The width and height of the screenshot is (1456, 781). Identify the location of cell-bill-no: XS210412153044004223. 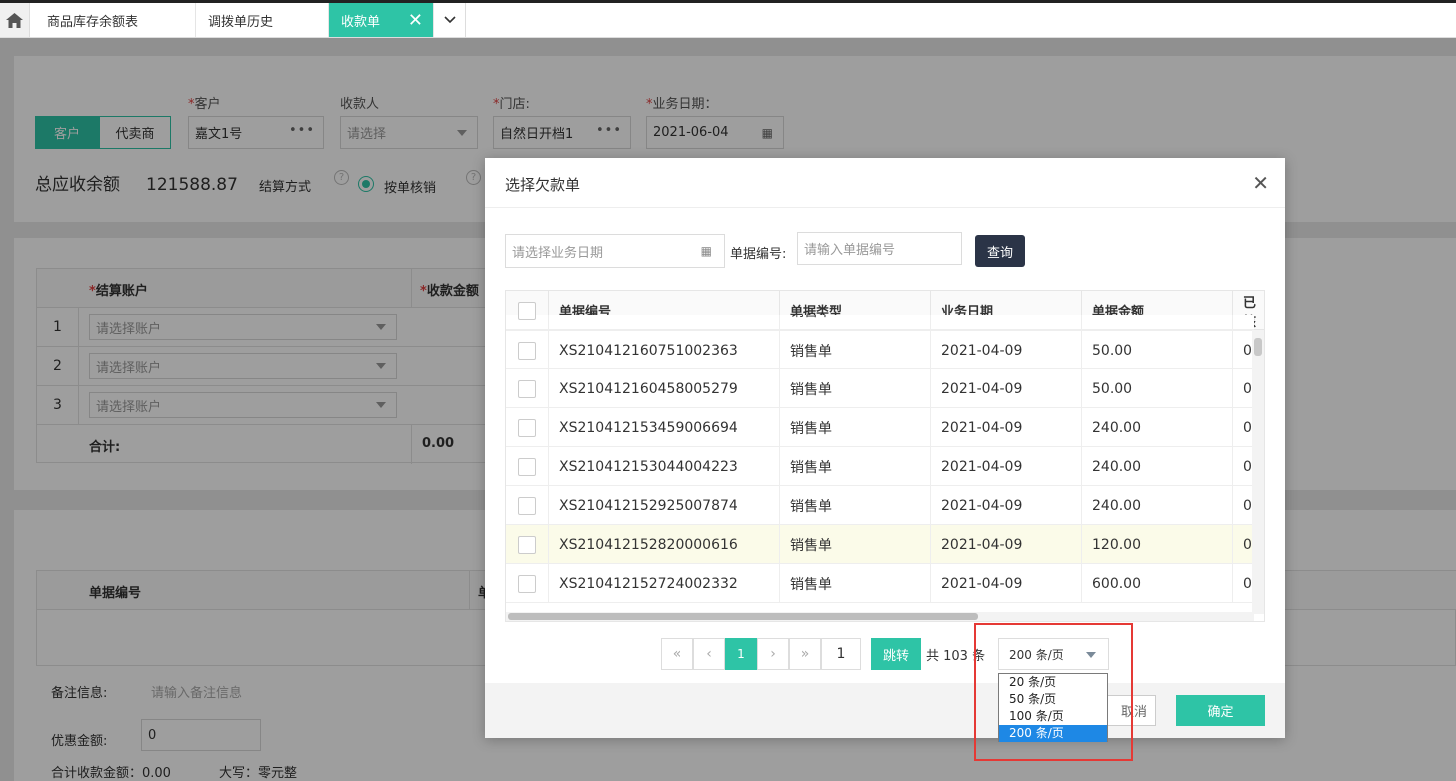
(664, 466).